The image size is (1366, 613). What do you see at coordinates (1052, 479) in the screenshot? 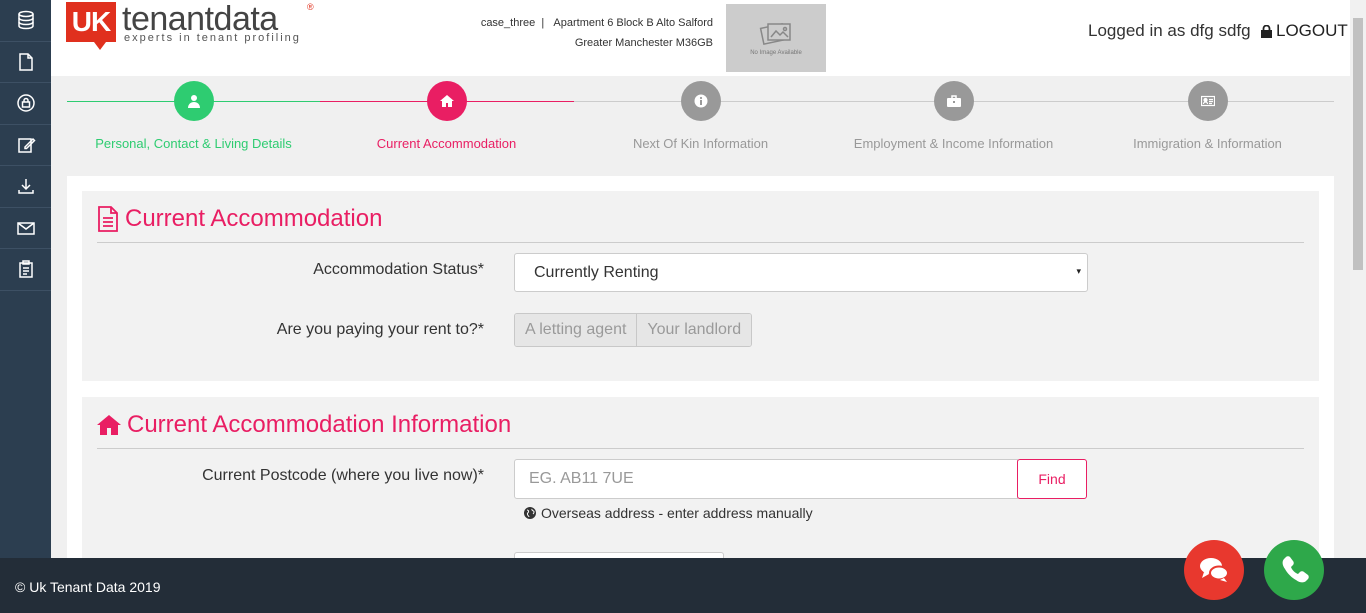
I see `find-button: Find` at bounding box center [1052, 479].